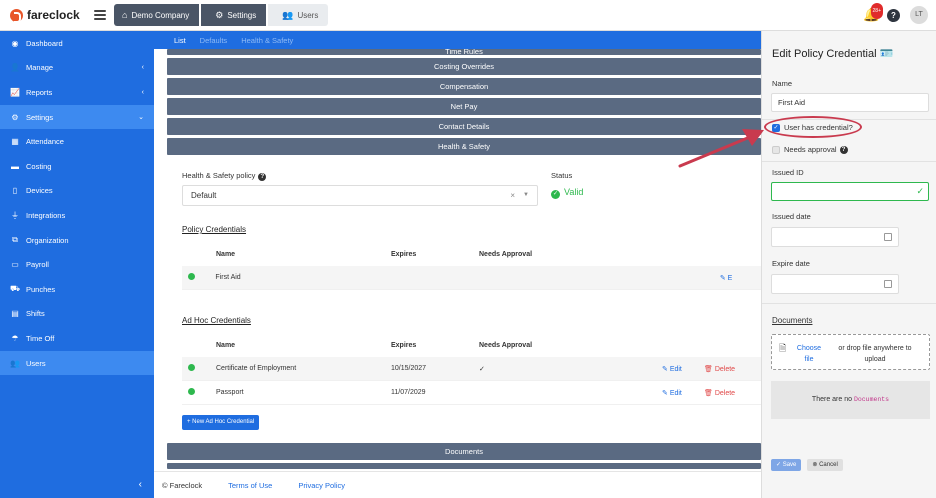 This screenshot has width=936, height=498. I want to click on table-row: First Aid ✎ E, so click(471, 278).